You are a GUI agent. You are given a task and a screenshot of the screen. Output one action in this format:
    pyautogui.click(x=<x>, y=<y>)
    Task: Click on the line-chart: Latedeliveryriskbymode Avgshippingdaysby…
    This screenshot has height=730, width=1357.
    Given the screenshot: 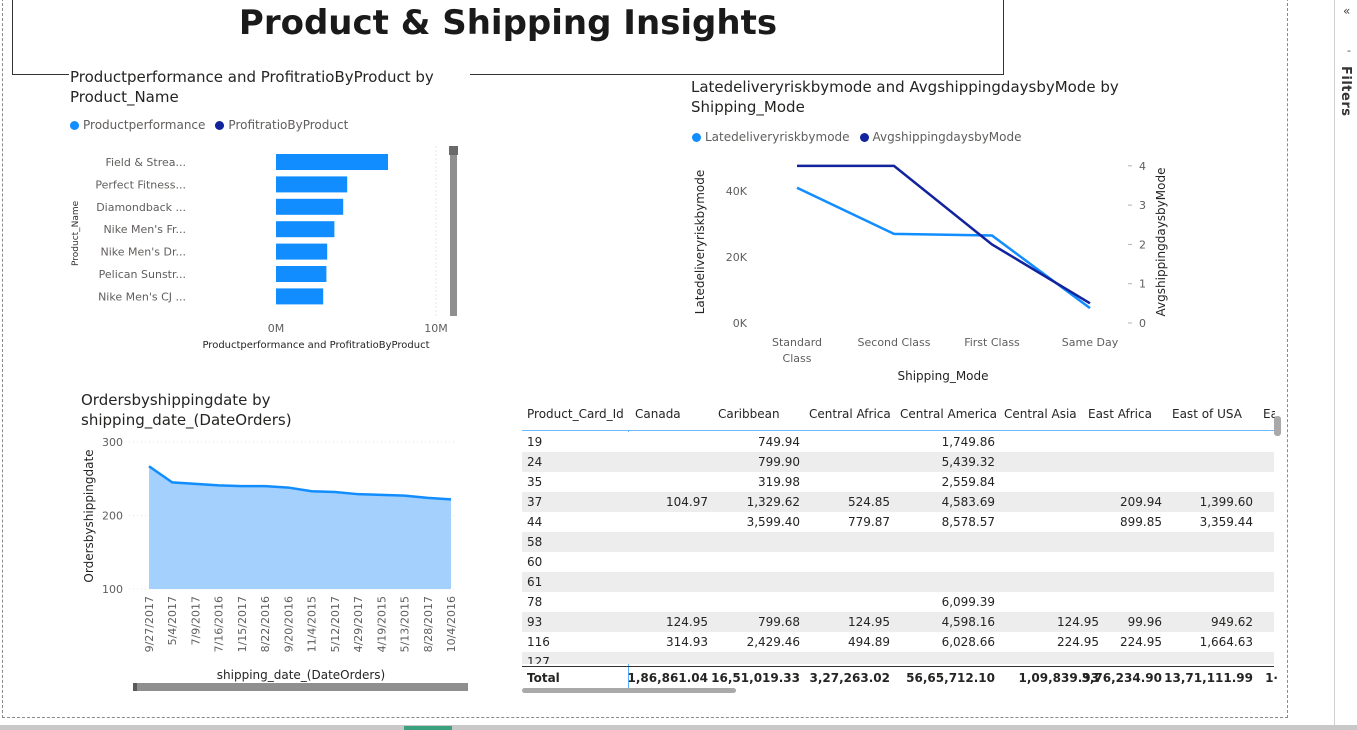 What is the action you would take?
    pyautogui.click(x=935, y=267)
    